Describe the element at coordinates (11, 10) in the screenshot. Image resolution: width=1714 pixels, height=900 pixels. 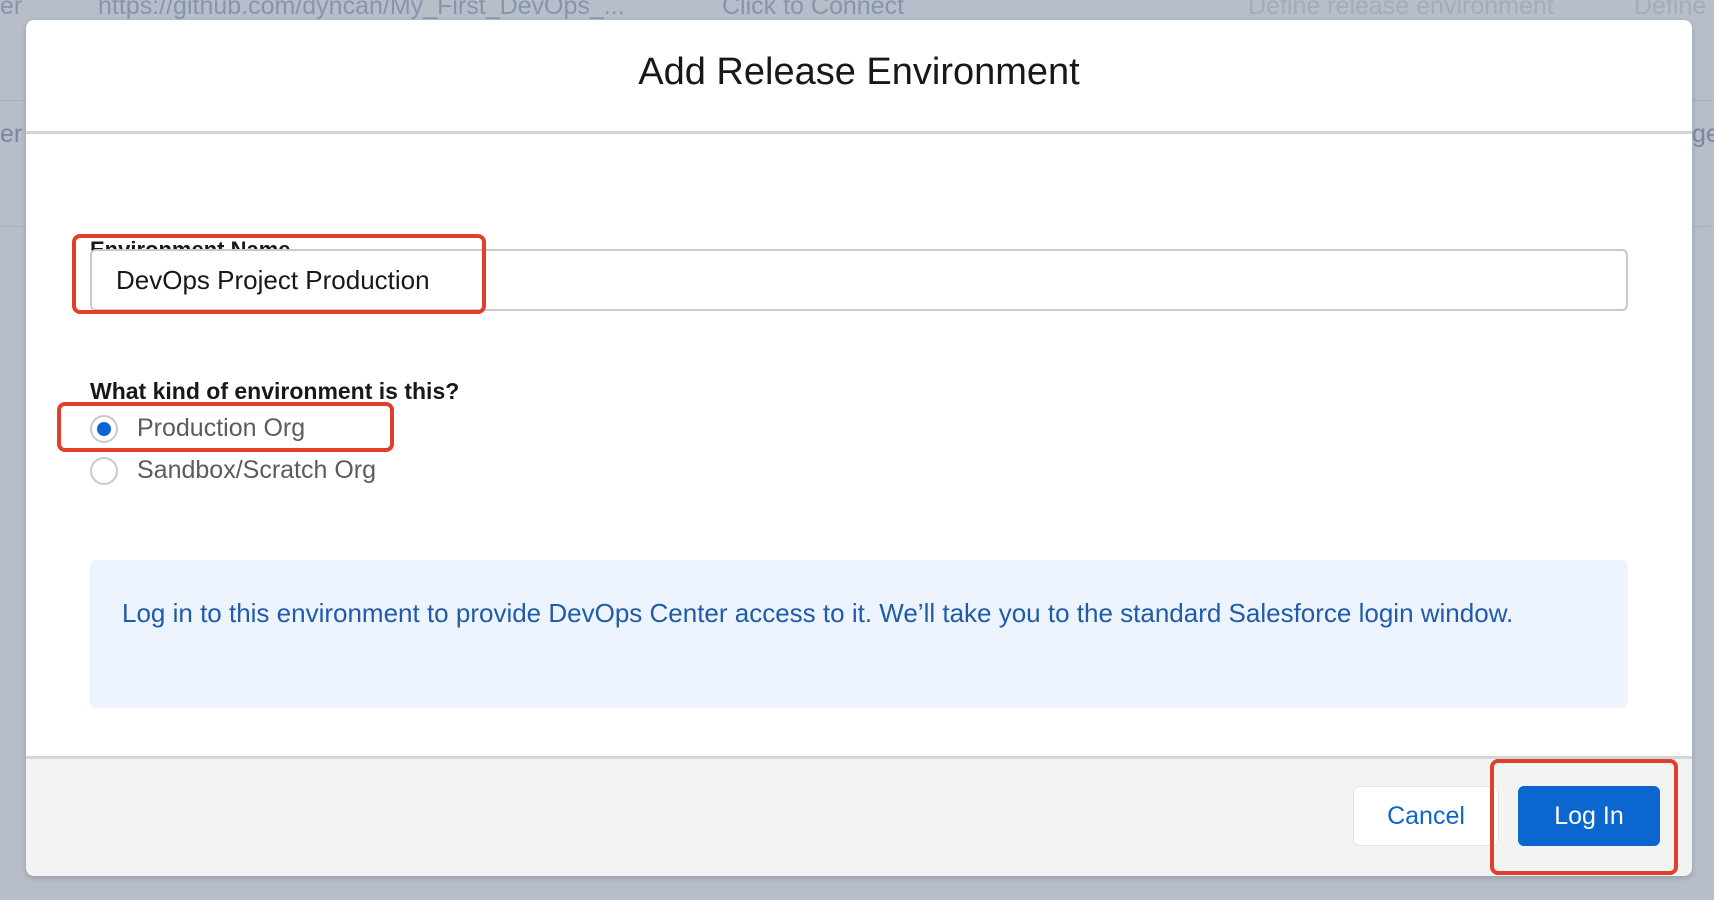
I see `background-left-fragment: er` at that location.